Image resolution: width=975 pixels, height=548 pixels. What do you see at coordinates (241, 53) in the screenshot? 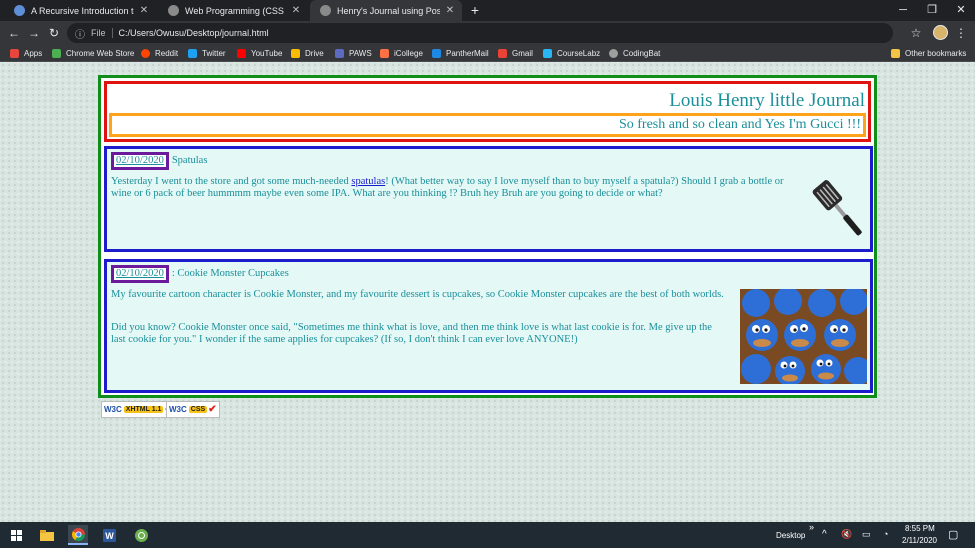
I see `youtube-icon` at bounding box center [241, 53].